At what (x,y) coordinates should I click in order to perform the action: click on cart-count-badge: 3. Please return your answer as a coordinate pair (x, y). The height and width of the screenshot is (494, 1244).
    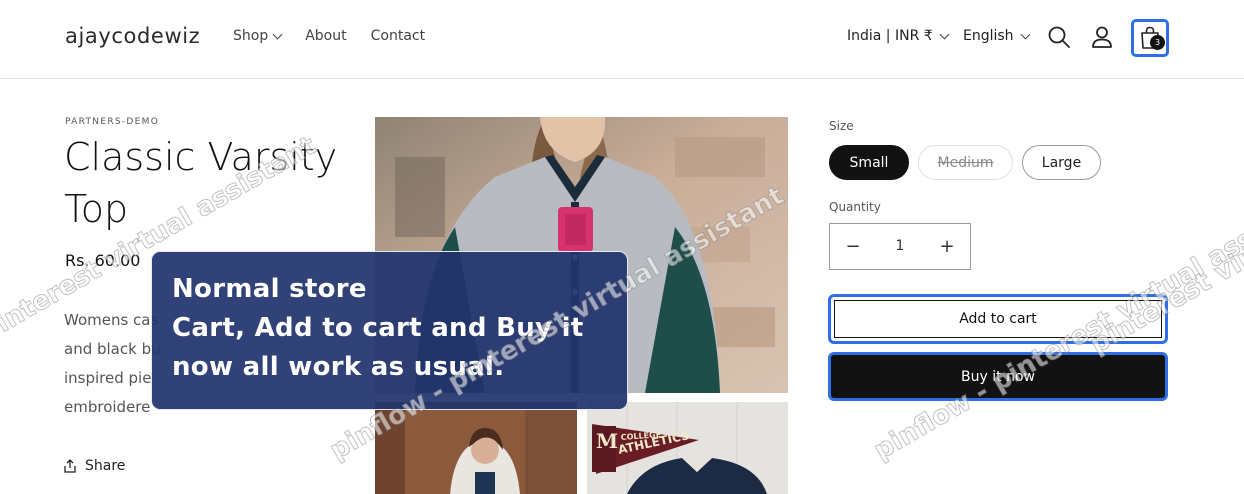
    Looking at the image, I should click on (1157, 42).